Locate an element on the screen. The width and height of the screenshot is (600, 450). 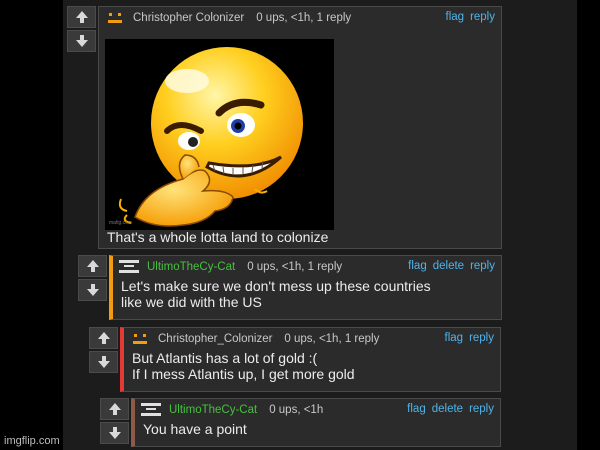
username: Christopher Colonizer is located at coordinates (188, 18).